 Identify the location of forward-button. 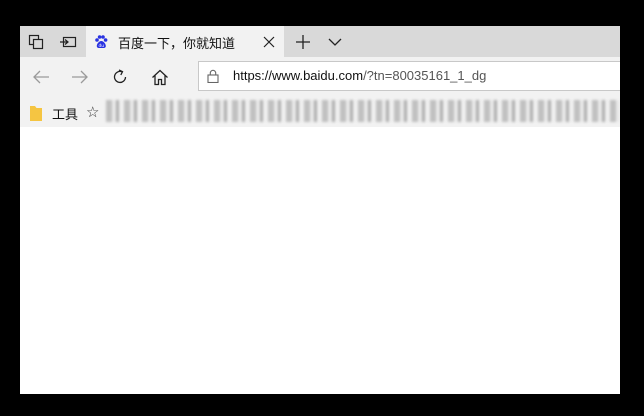
(80, 77).